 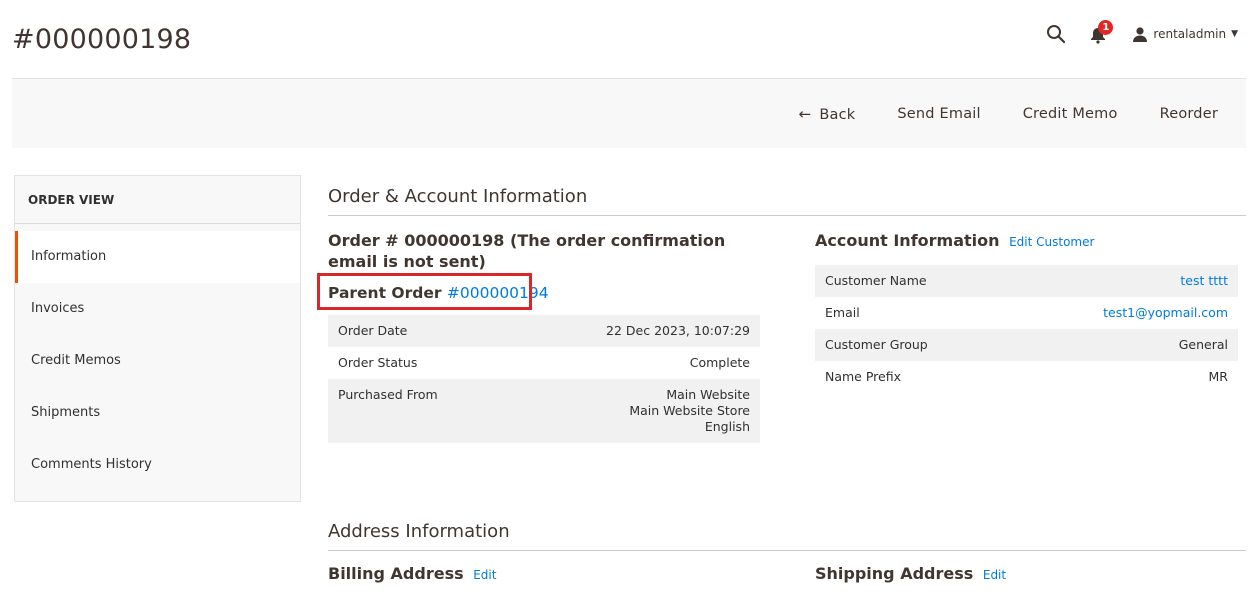 What do you see at coordinates (157, 200) in the screenshot?
I see `sidebar-title: ORDER VIEW` at bounding box center [157, 200].